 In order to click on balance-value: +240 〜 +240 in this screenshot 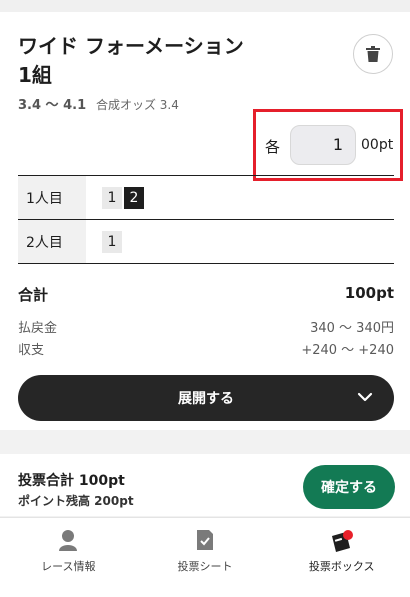, I will do `click(347, 350)`.